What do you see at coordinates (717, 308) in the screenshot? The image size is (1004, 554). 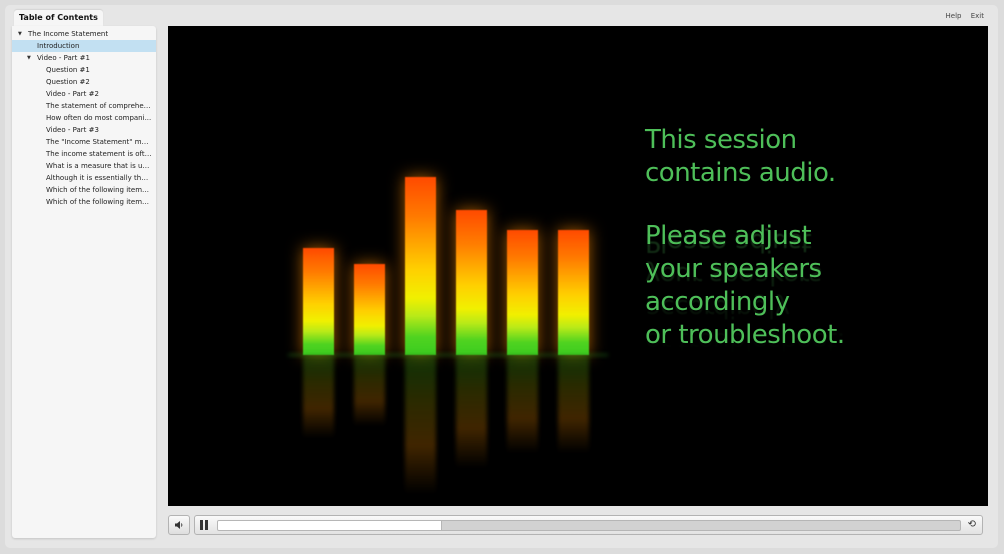 I see `reflection-line: accordingly` at bounding box center [717, 308].